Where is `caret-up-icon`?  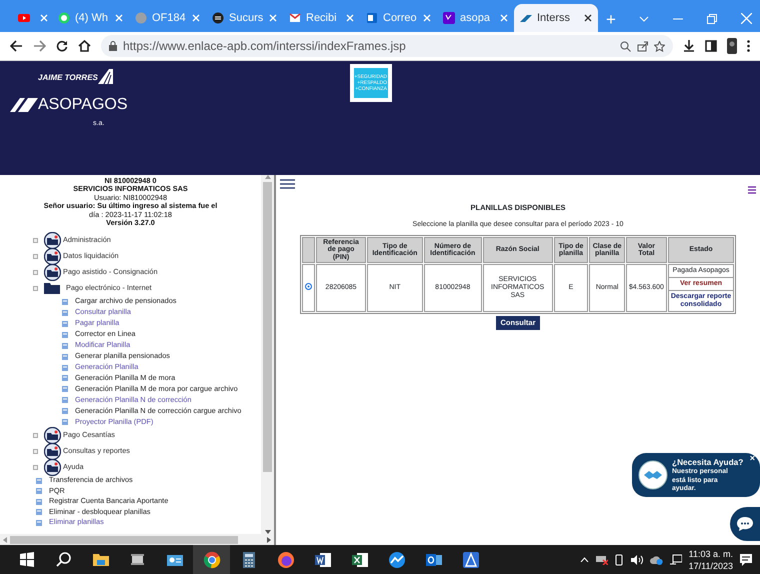 caret-up-icon is located at coordinates (584, 559).